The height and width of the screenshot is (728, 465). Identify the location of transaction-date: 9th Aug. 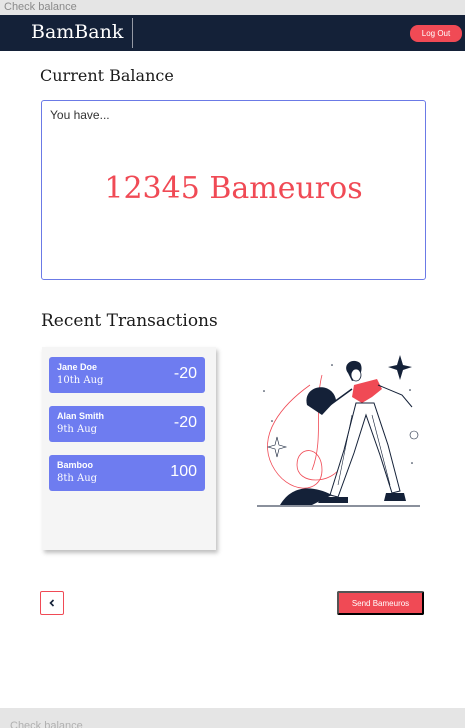
(77, 429).